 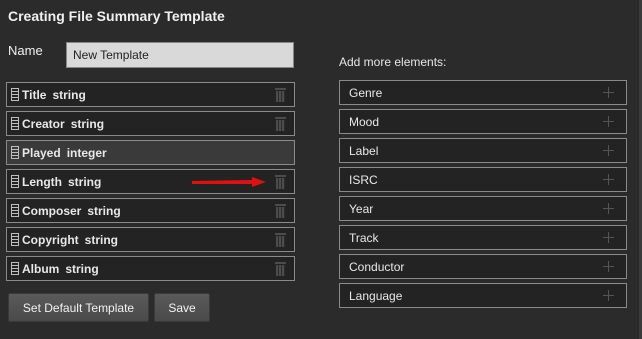 What do you see at coordinates (229, 182) in the screenshot?
I see `red-arrow-icon` at bounding box center [229, 182].